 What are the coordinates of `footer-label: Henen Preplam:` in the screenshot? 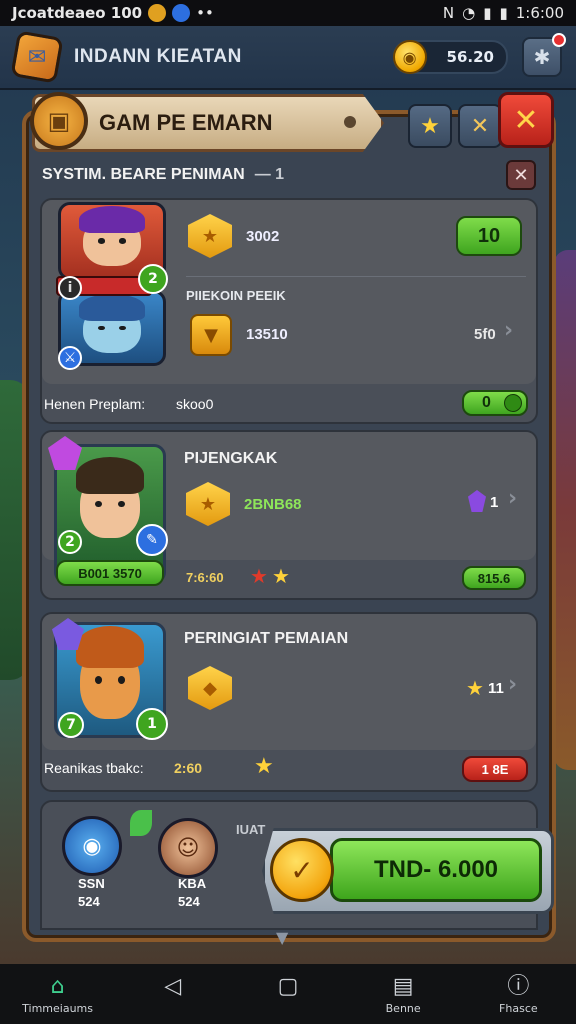 It's located at (95, 404).